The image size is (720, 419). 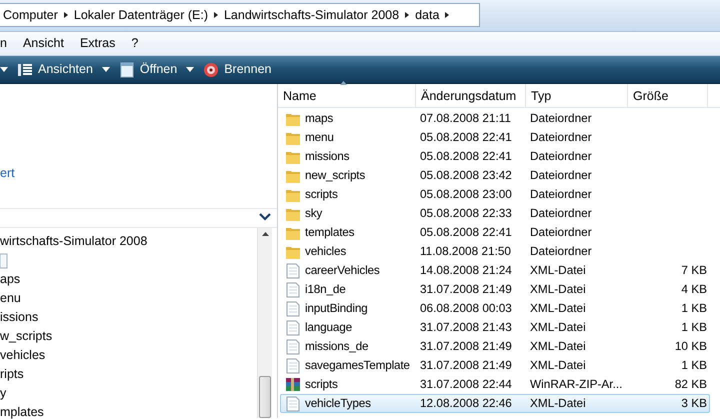 I want to click on date-cell-text: 07.08.2008 21:11, so click(x=465, y=118).